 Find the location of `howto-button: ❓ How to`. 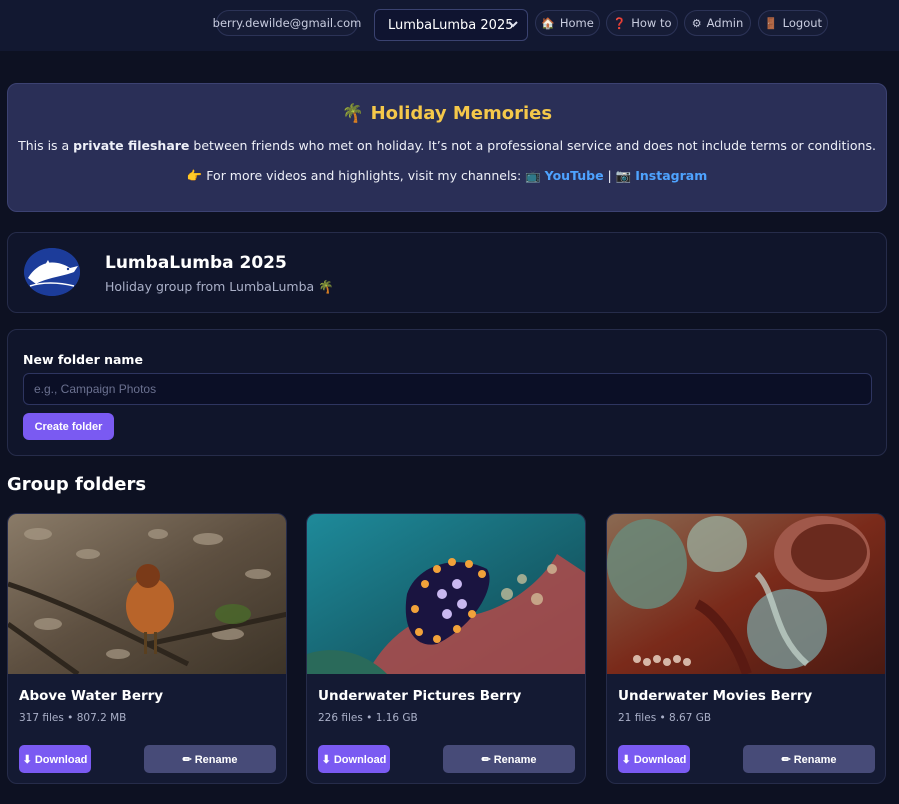

howto-button: ❓ How to is located at coordinates (642, 23).